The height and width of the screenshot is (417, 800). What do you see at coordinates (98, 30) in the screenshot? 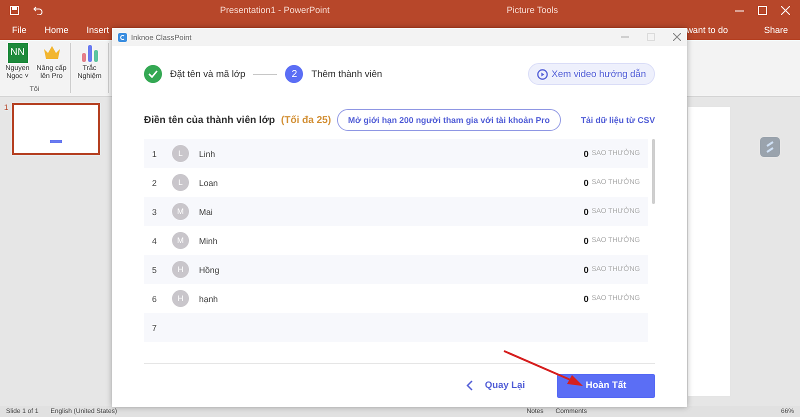
I see `ribbon-tab: Insert` at bounding box center [98, 30].